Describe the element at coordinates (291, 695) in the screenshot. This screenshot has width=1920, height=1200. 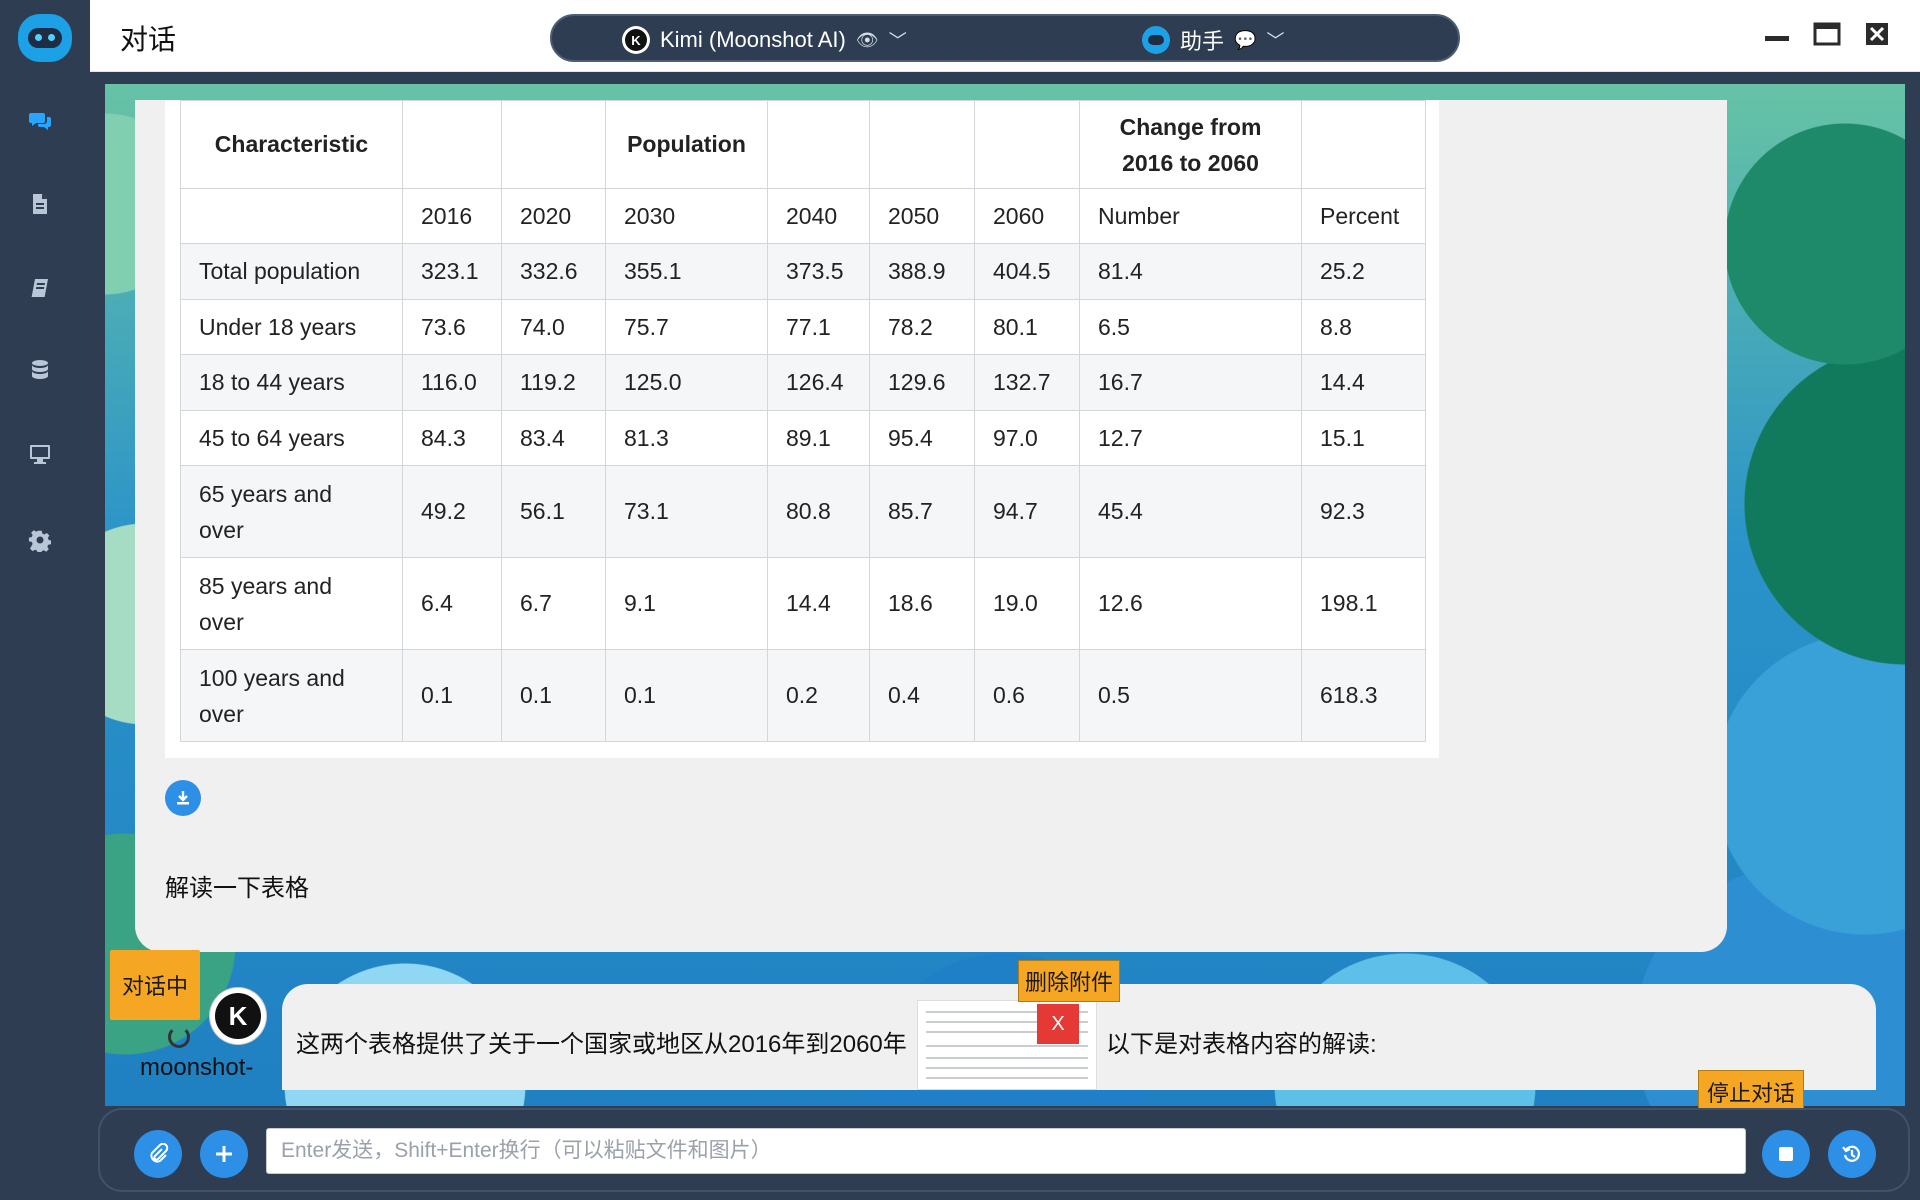
I see `row-label: 100 years and over` at that location.